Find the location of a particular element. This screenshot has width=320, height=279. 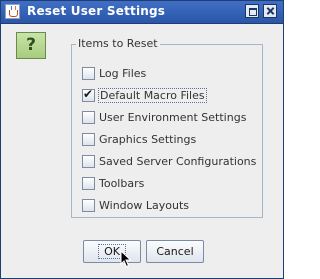

log-files-option: Log Files is located at coordinates (114, 73).